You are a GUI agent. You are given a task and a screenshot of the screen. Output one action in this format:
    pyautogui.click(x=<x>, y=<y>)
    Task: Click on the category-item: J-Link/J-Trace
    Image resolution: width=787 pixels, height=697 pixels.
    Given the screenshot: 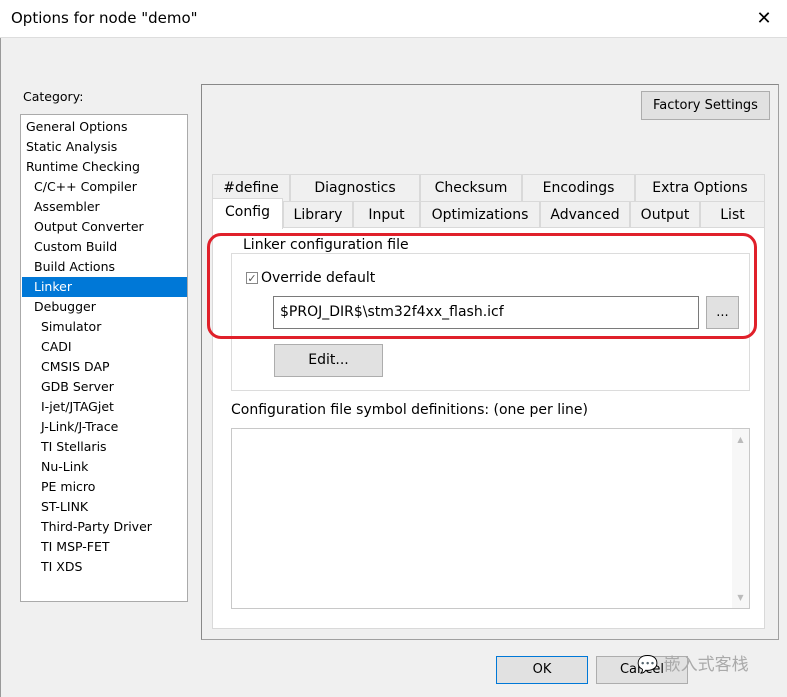 What is the action you would take?
    pyautogui.click(x=104, y=427)
    